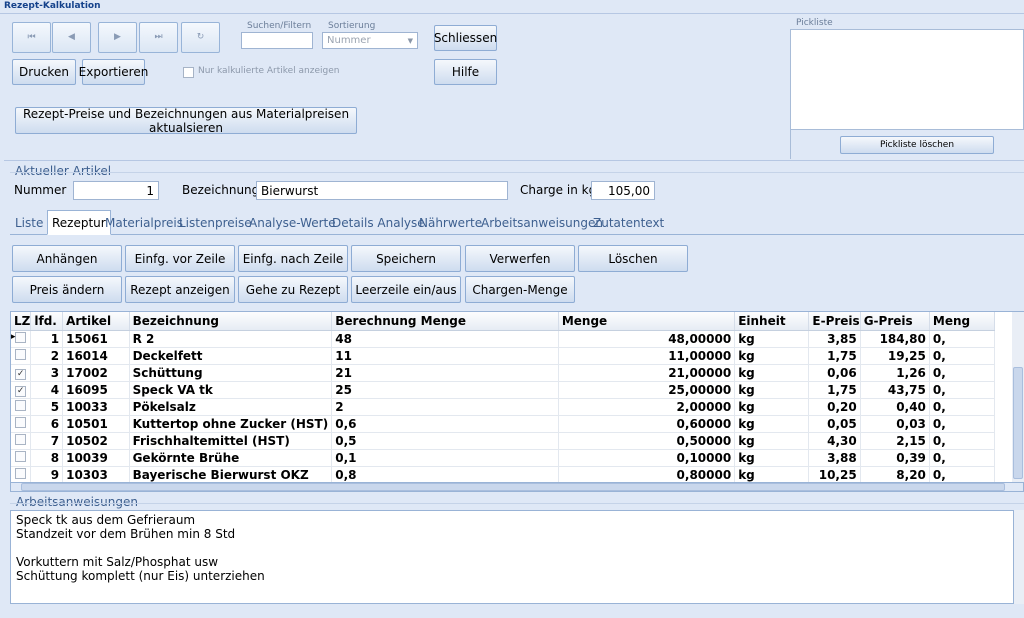  Describe the element at coordinates (144, 223) in the screenshot. I see `tab-materialpreis: Materialpreis` at that location.